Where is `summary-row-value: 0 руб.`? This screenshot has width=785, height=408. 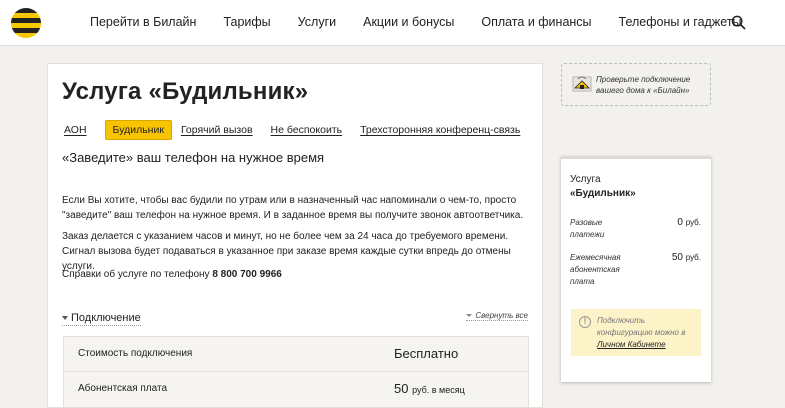 summary-row-value: 0 руб. is located at coordinates (689, 222).